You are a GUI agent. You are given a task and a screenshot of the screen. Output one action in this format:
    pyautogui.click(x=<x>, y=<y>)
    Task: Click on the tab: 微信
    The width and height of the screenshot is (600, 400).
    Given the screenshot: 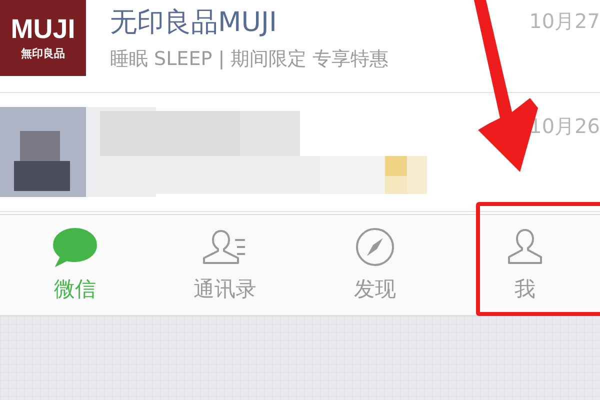 What is the action you would take?
    pyautogui.click(x=75, y=265)
    